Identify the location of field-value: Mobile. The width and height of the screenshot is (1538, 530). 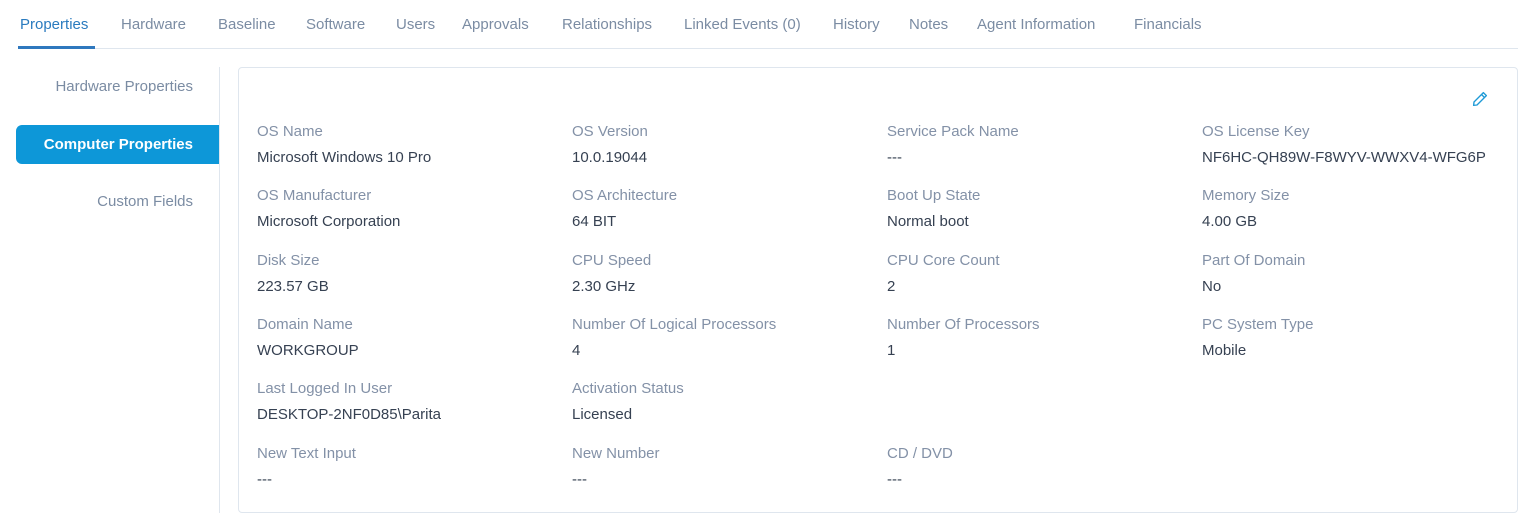
(1224, 350).